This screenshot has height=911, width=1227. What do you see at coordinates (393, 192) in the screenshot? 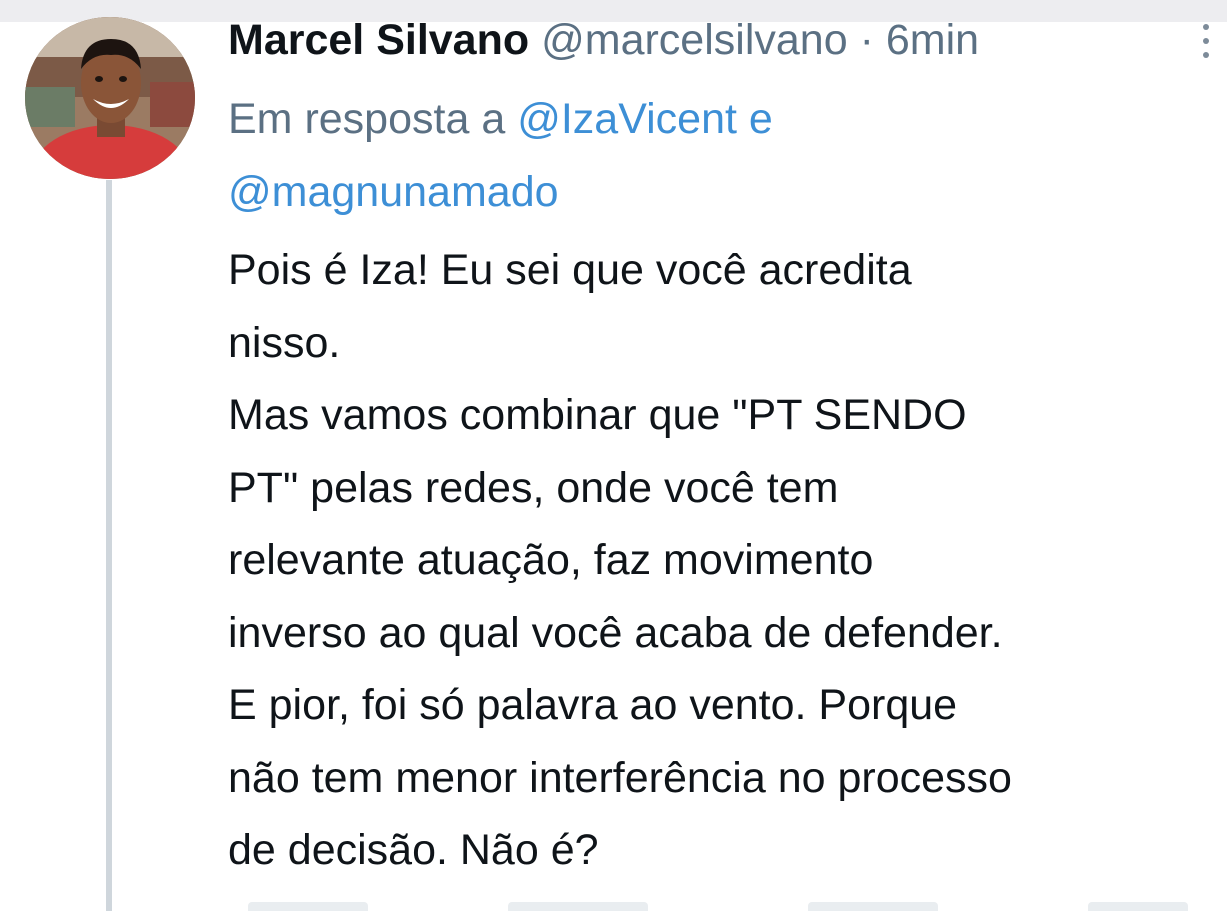
I see `mention-link: @magnunamado` at bounding box center [393, 192].